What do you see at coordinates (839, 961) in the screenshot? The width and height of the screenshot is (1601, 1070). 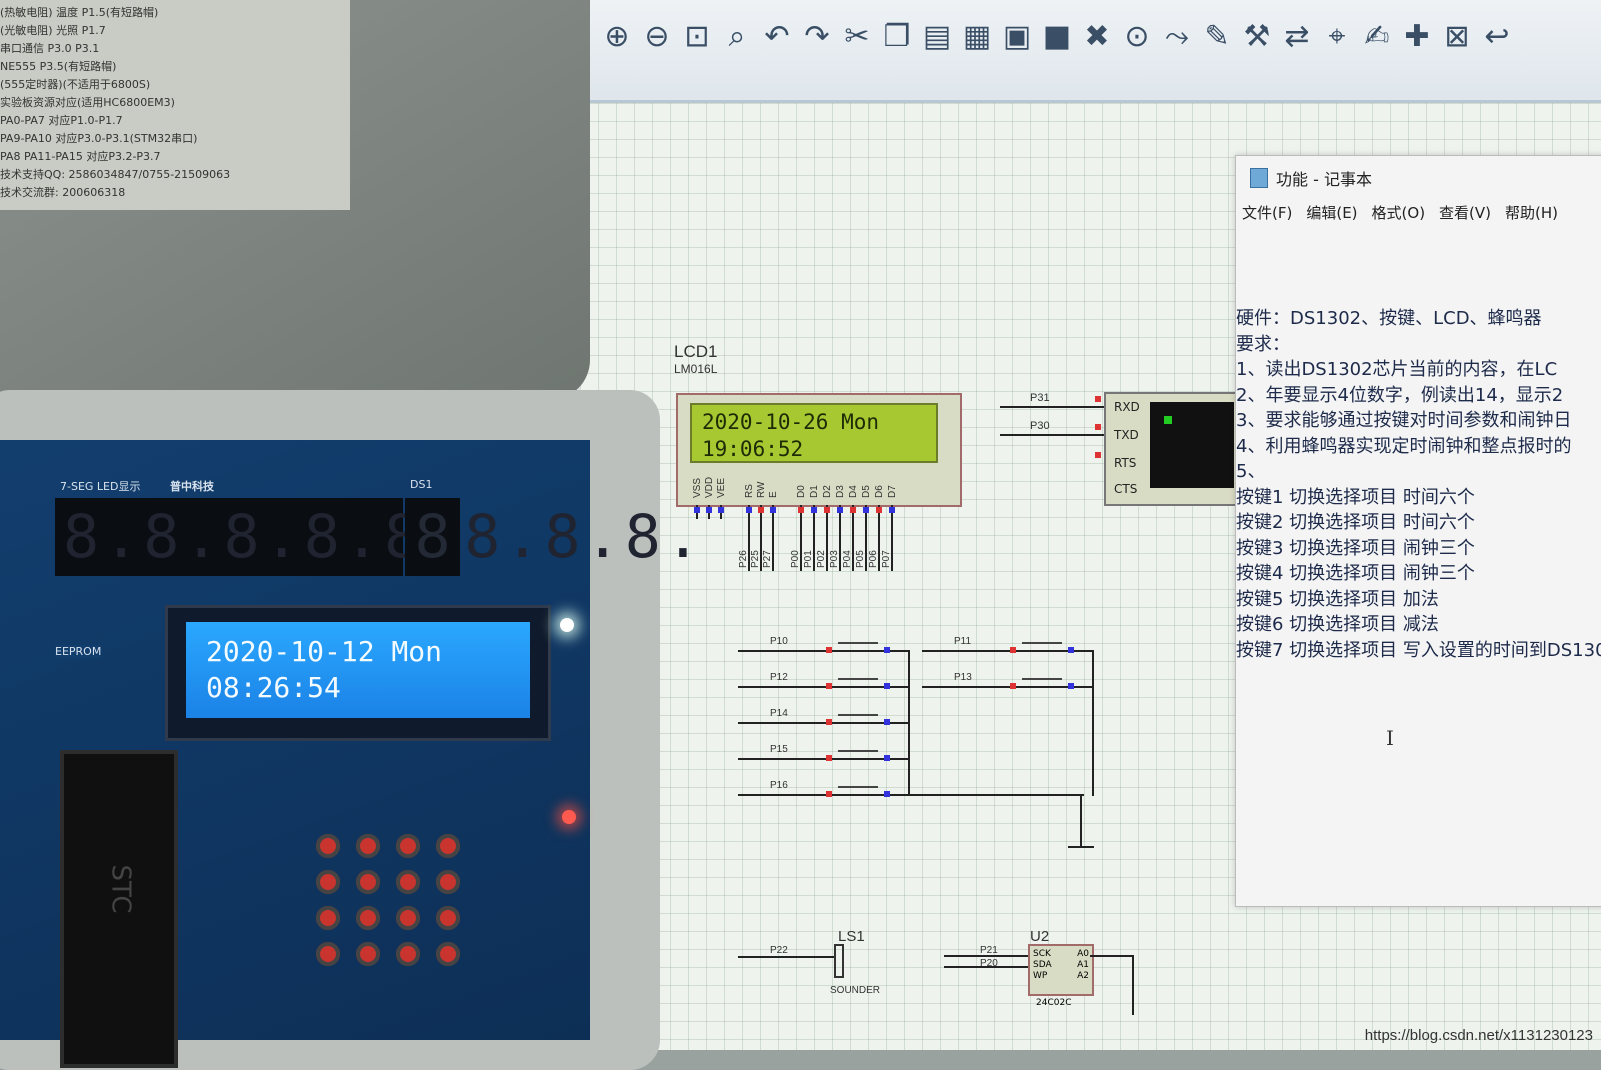 I see `buzzer-symbol` at bounding box center [839, 961].